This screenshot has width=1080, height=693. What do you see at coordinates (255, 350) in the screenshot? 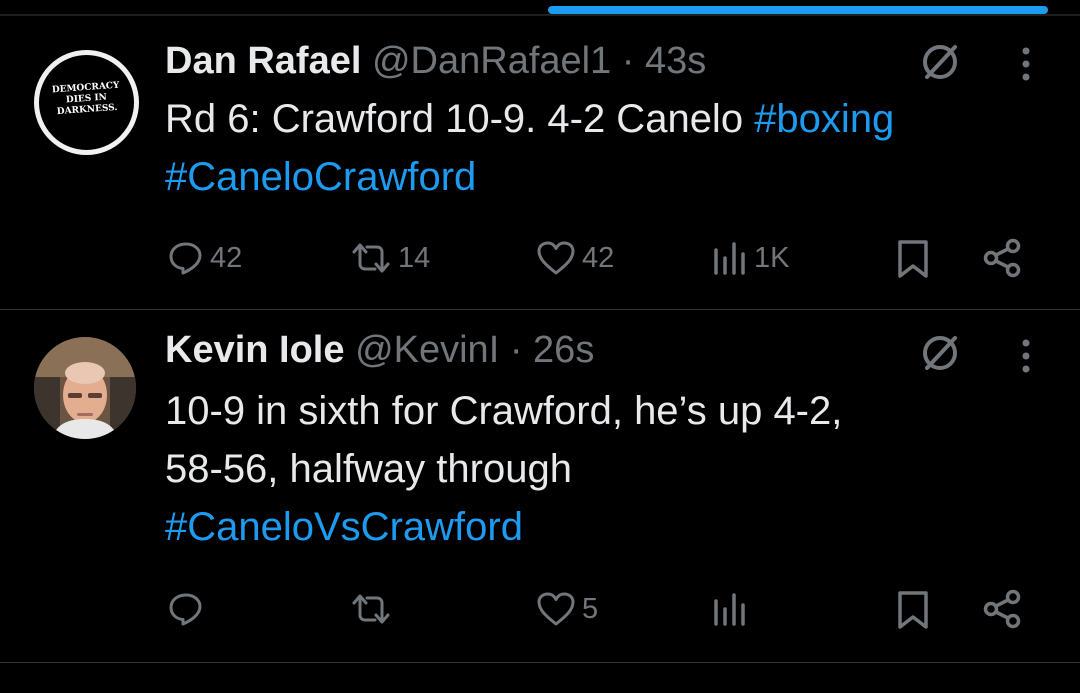
I see `display-name: Kevin Iole` at bounding box center [255, 350].